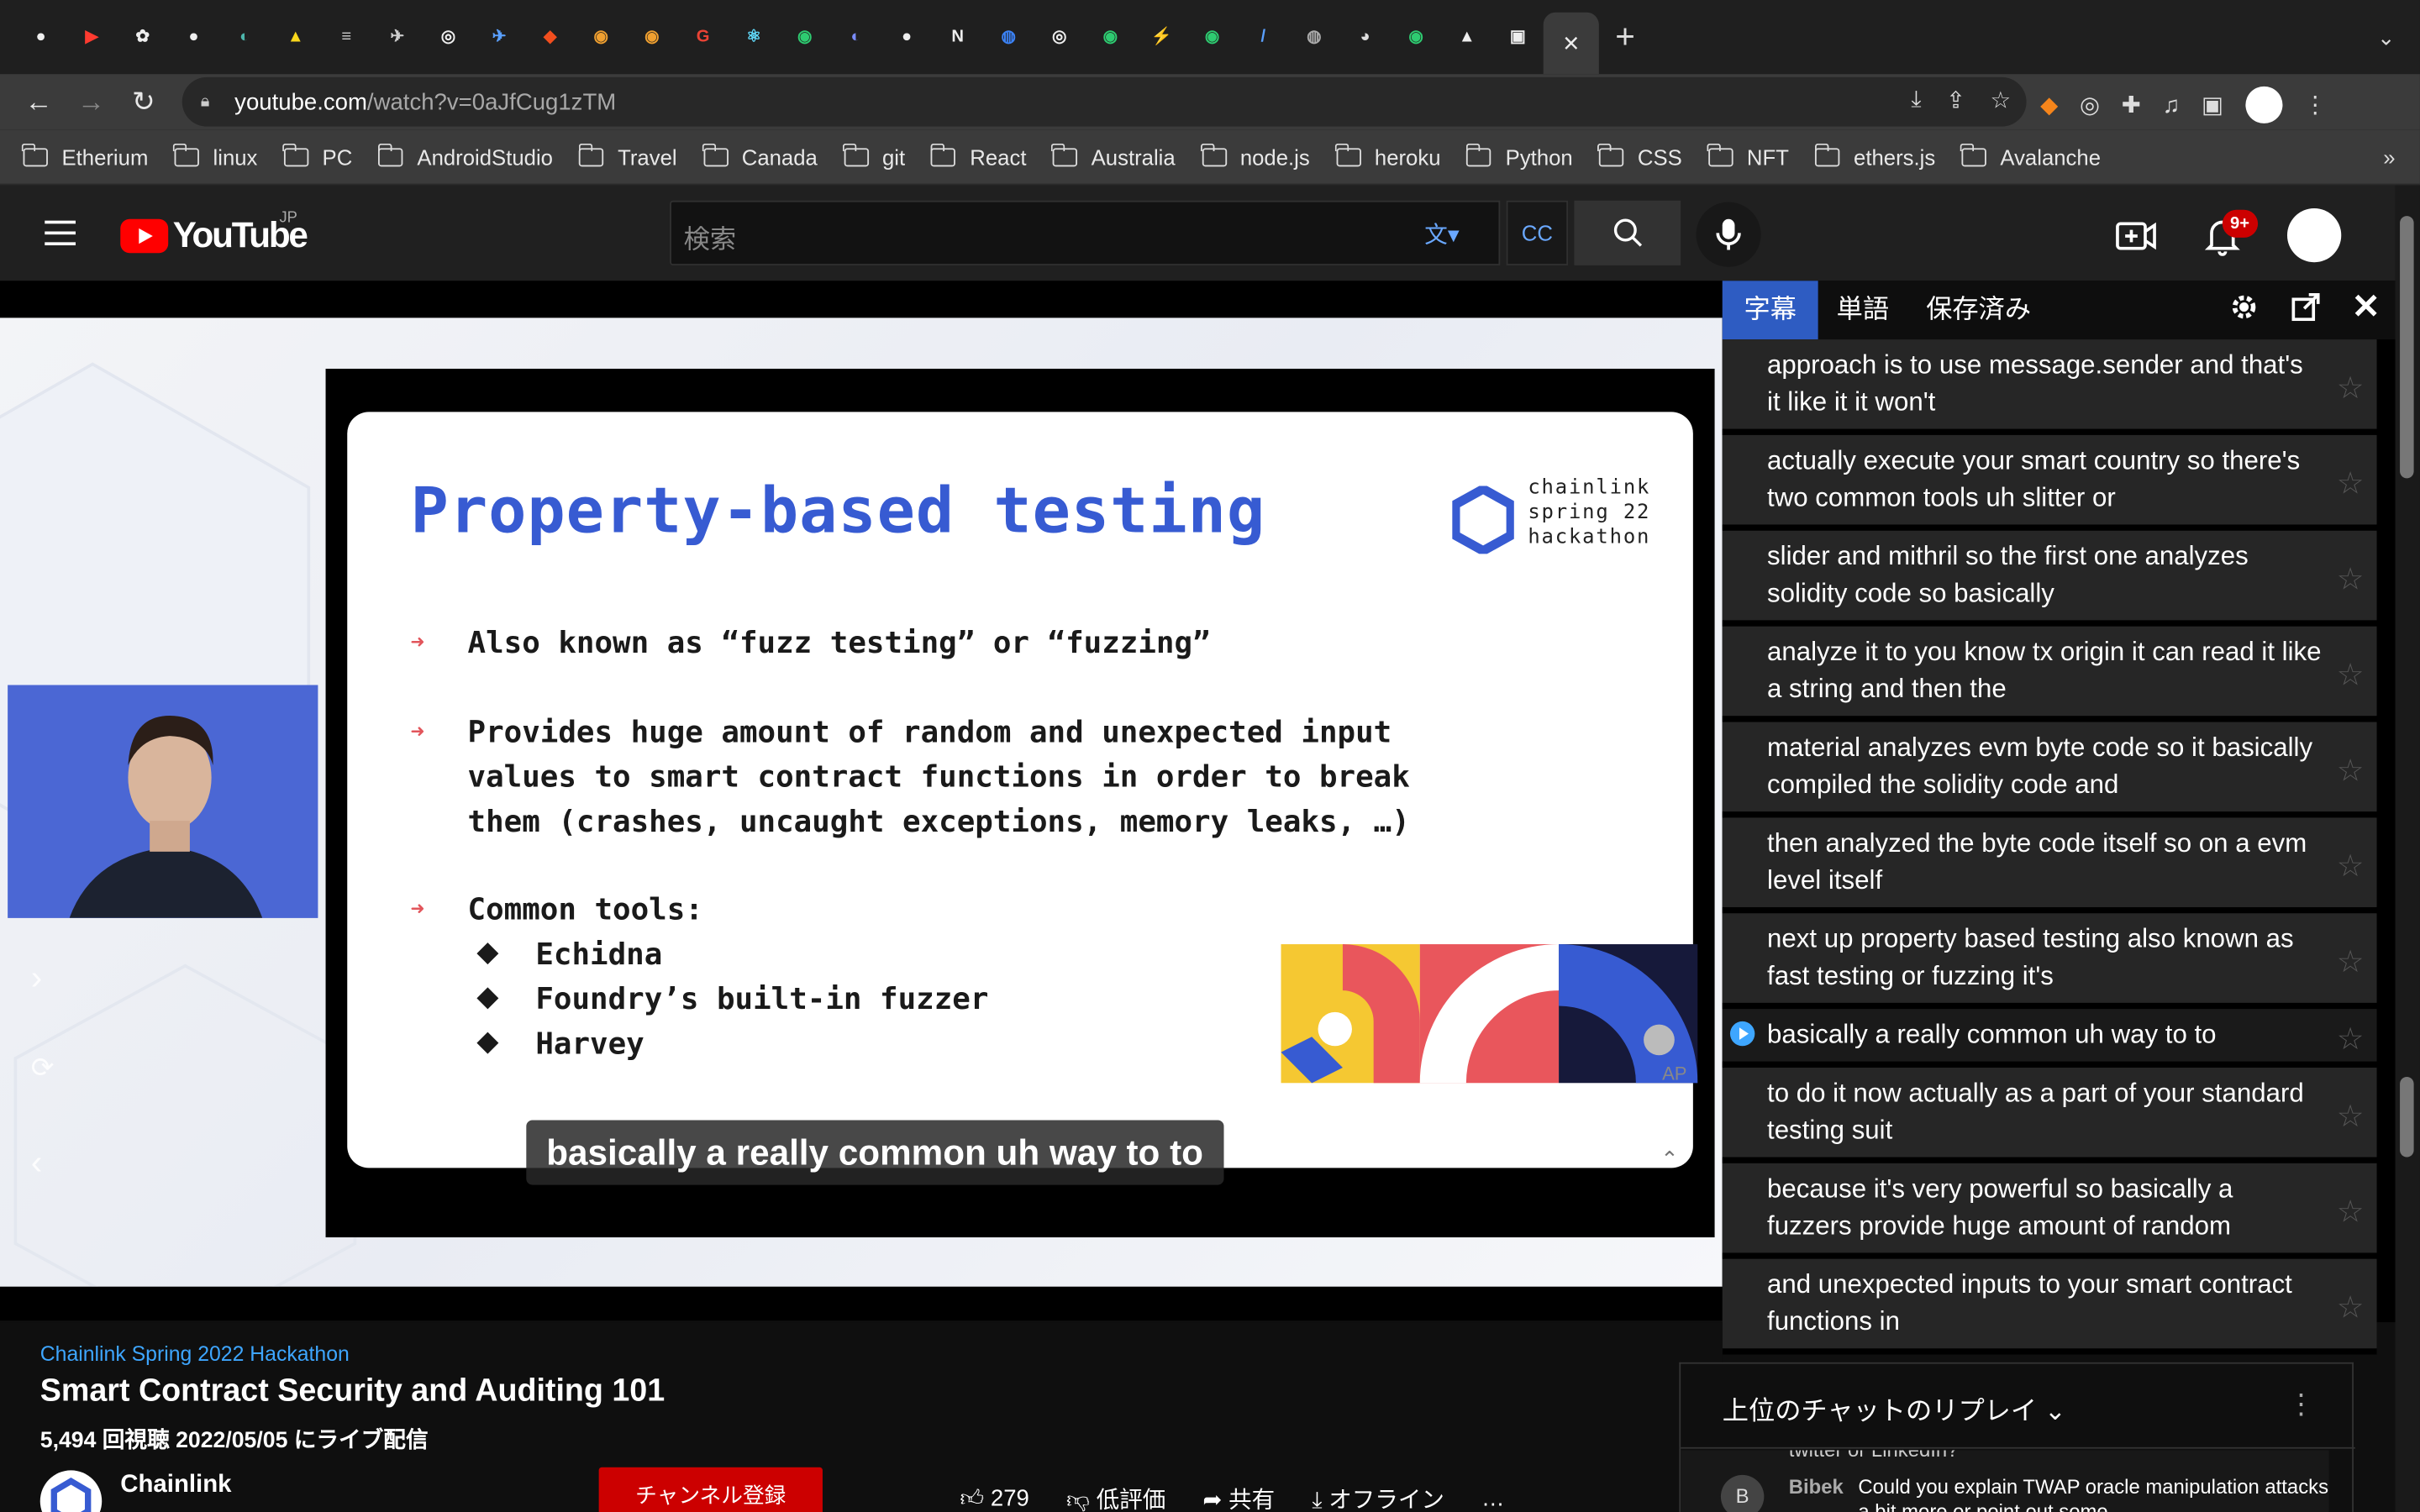  I want to click on settings-gear-icon, so click(2244, 307).